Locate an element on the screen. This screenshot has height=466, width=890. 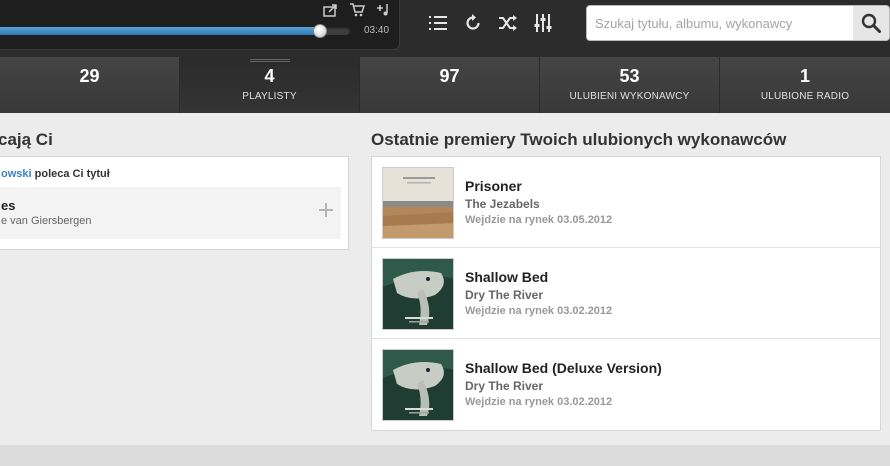
recommended-title: es is located at coordinates (8, 205).